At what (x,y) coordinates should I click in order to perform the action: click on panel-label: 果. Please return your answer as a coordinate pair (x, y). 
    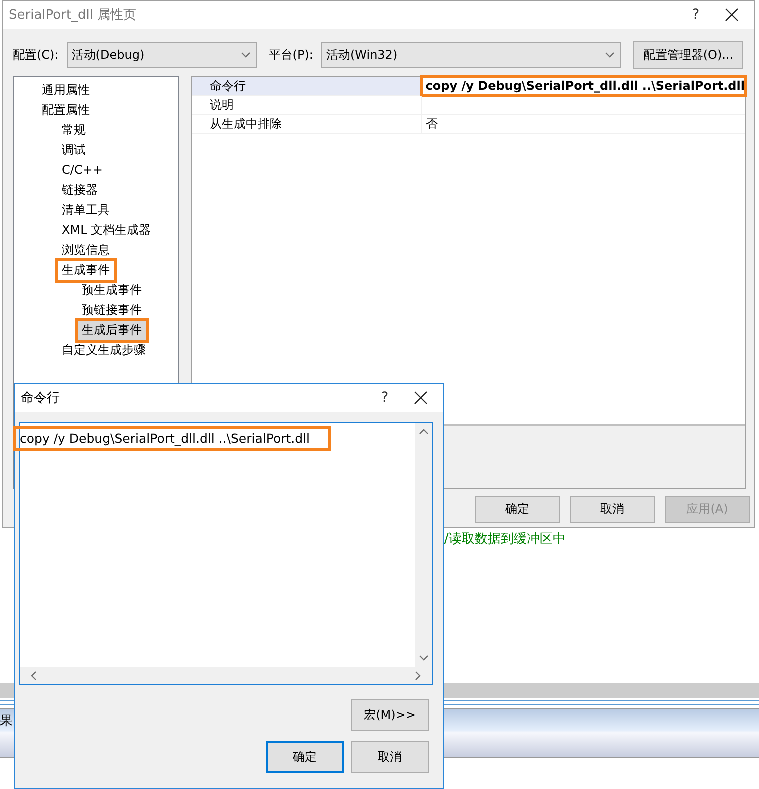
    Looking at the image, I should click on (6, 721).